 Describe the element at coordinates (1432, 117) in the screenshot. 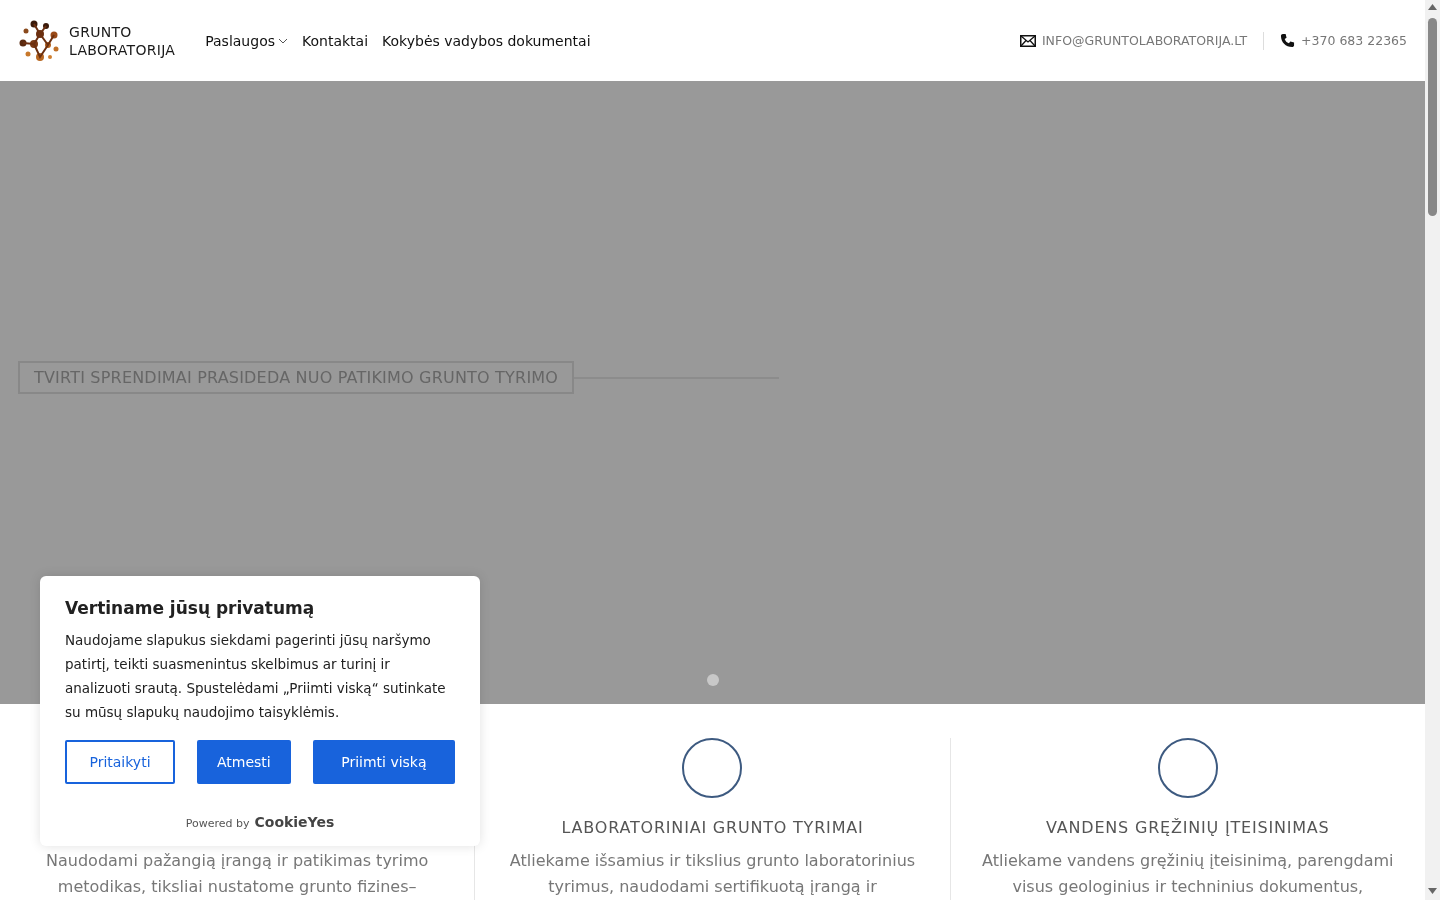

I see `scroll-thumb` at that location.